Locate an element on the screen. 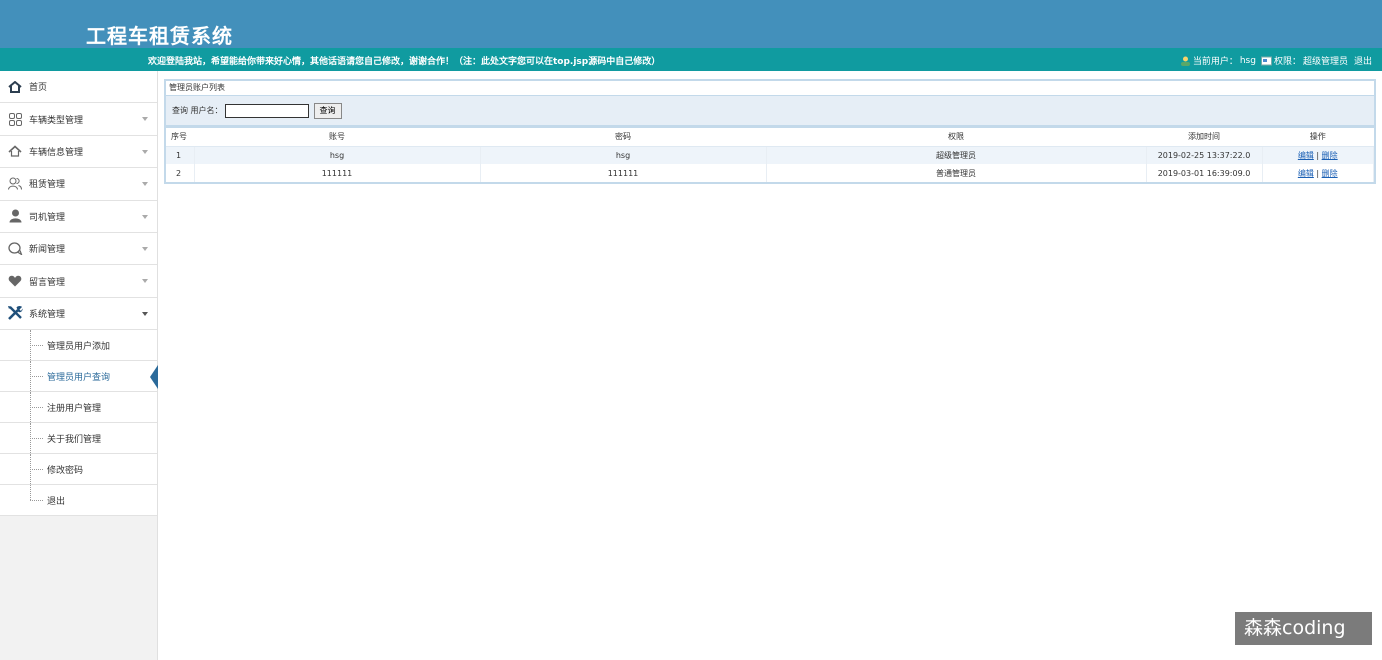 Image resolution: width=1382 pixels, height=660 pixels. current-user-name: hsg is located at coordinates (1247, 60).